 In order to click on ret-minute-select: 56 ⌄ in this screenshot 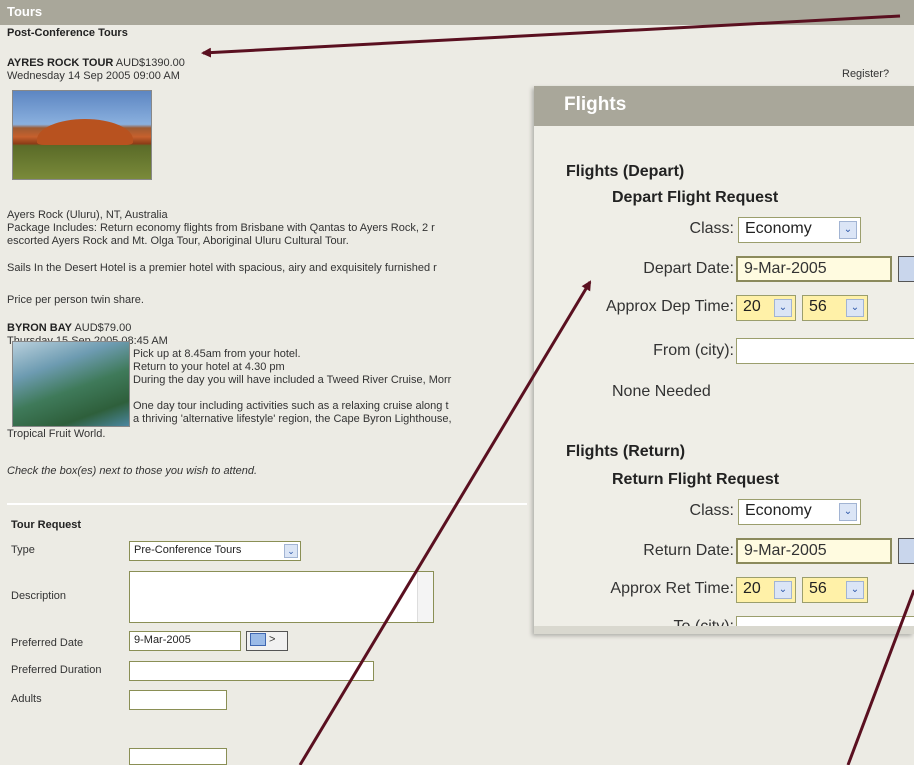, I will do `click(835, 590)`.